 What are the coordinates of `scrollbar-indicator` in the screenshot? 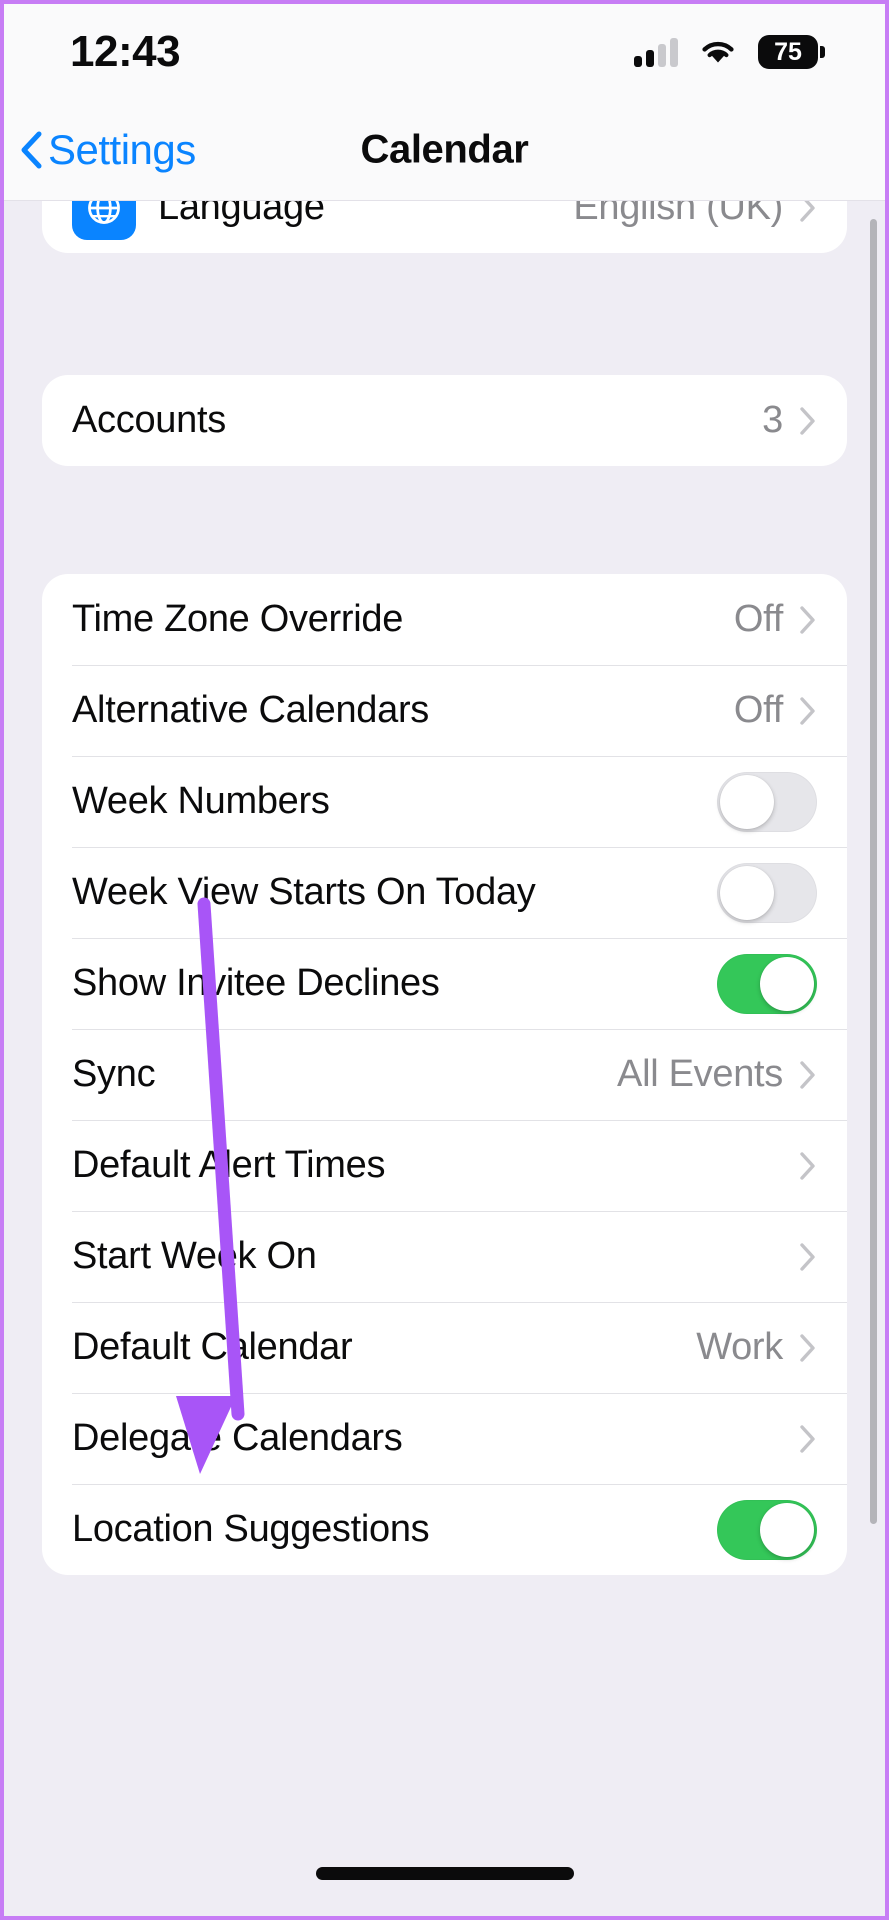 It's located at (873, 871).